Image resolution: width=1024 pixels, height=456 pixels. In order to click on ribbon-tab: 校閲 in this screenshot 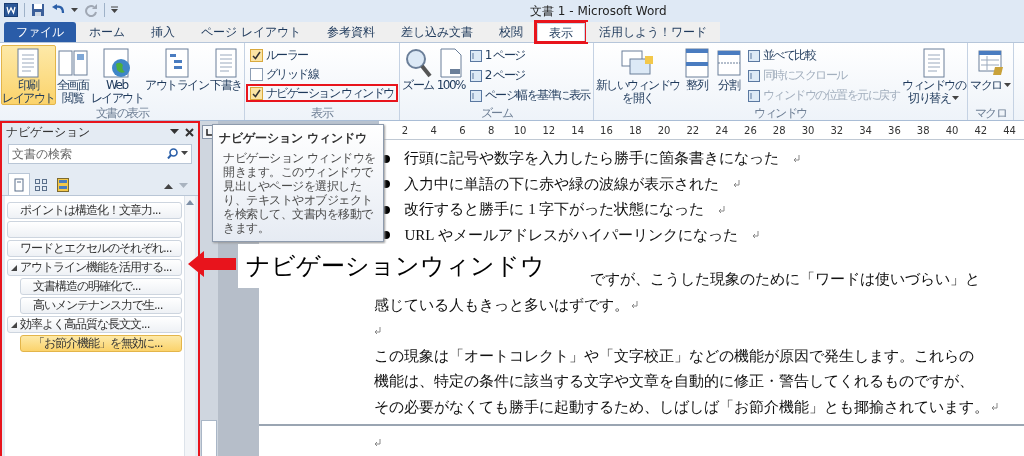, I will do `click(510, 32)`.